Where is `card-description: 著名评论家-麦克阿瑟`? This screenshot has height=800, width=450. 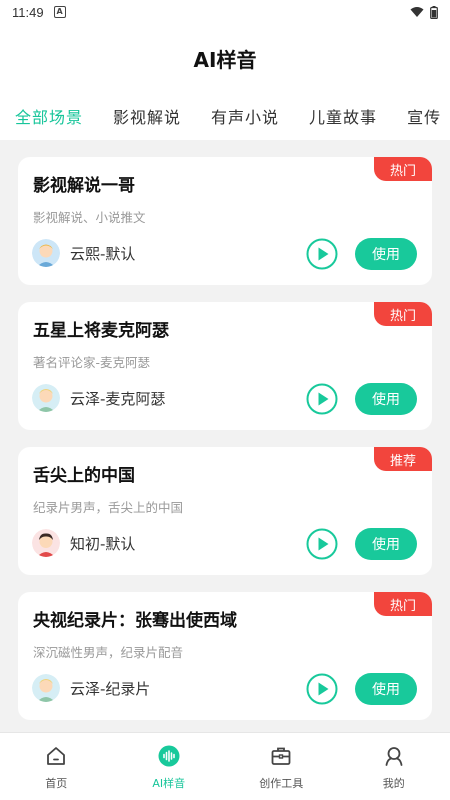
card-description: 著名评论家-麦克阿瑟 is located at coordinates (92, 362).